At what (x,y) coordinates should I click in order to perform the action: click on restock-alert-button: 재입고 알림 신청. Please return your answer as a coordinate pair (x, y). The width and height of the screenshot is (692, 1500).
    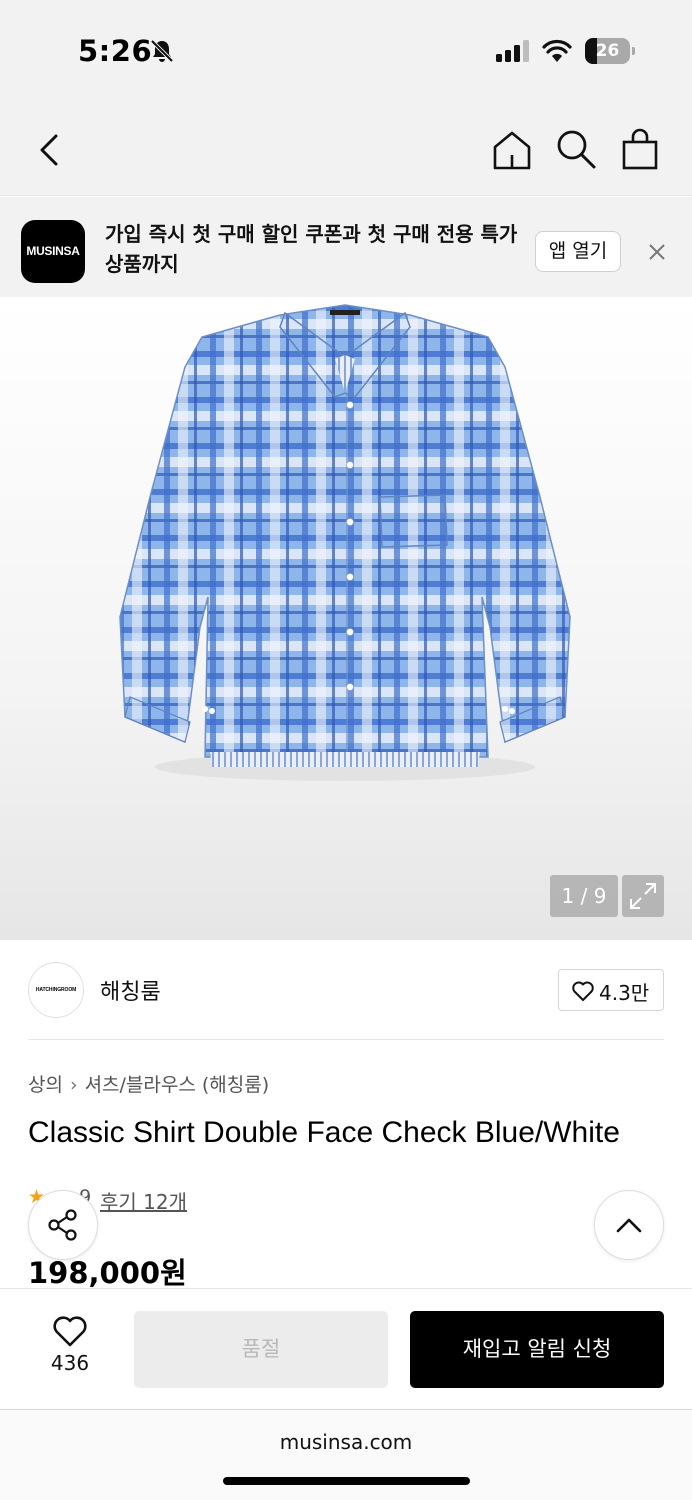
    Looking at the image, I should click on (537, 1349).